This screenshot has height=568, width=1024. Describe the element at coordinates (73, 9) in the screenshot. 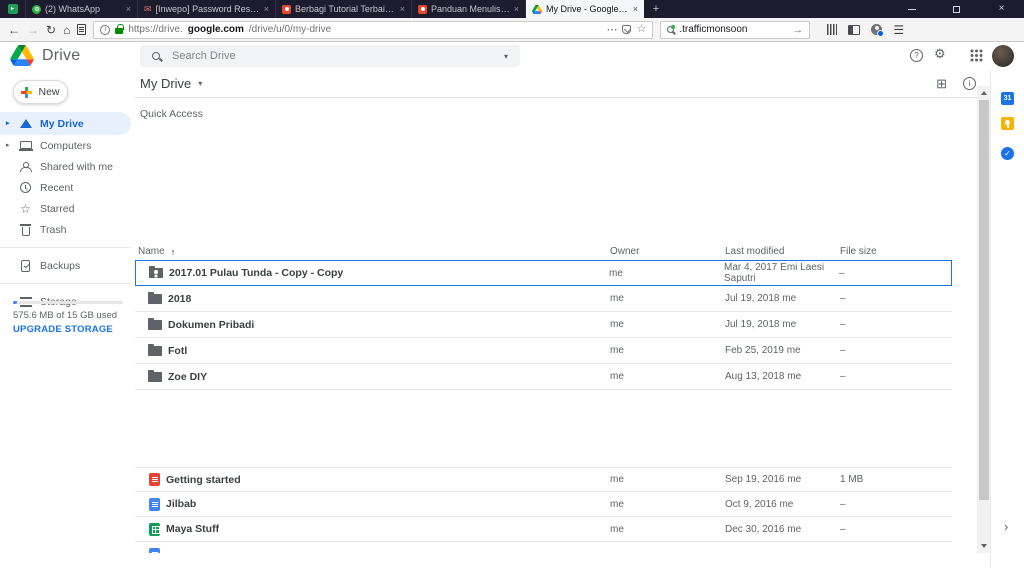

I see `tab-title: (2) WhatsApp` at that location.